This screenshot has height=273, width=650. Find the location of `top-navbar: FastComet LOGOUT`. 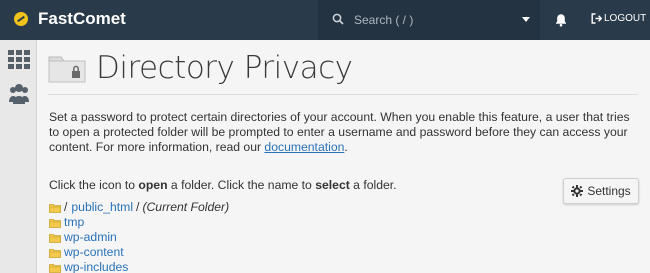

top-navbar: FastComet LOGOUT is located at coordinates (325, 20).